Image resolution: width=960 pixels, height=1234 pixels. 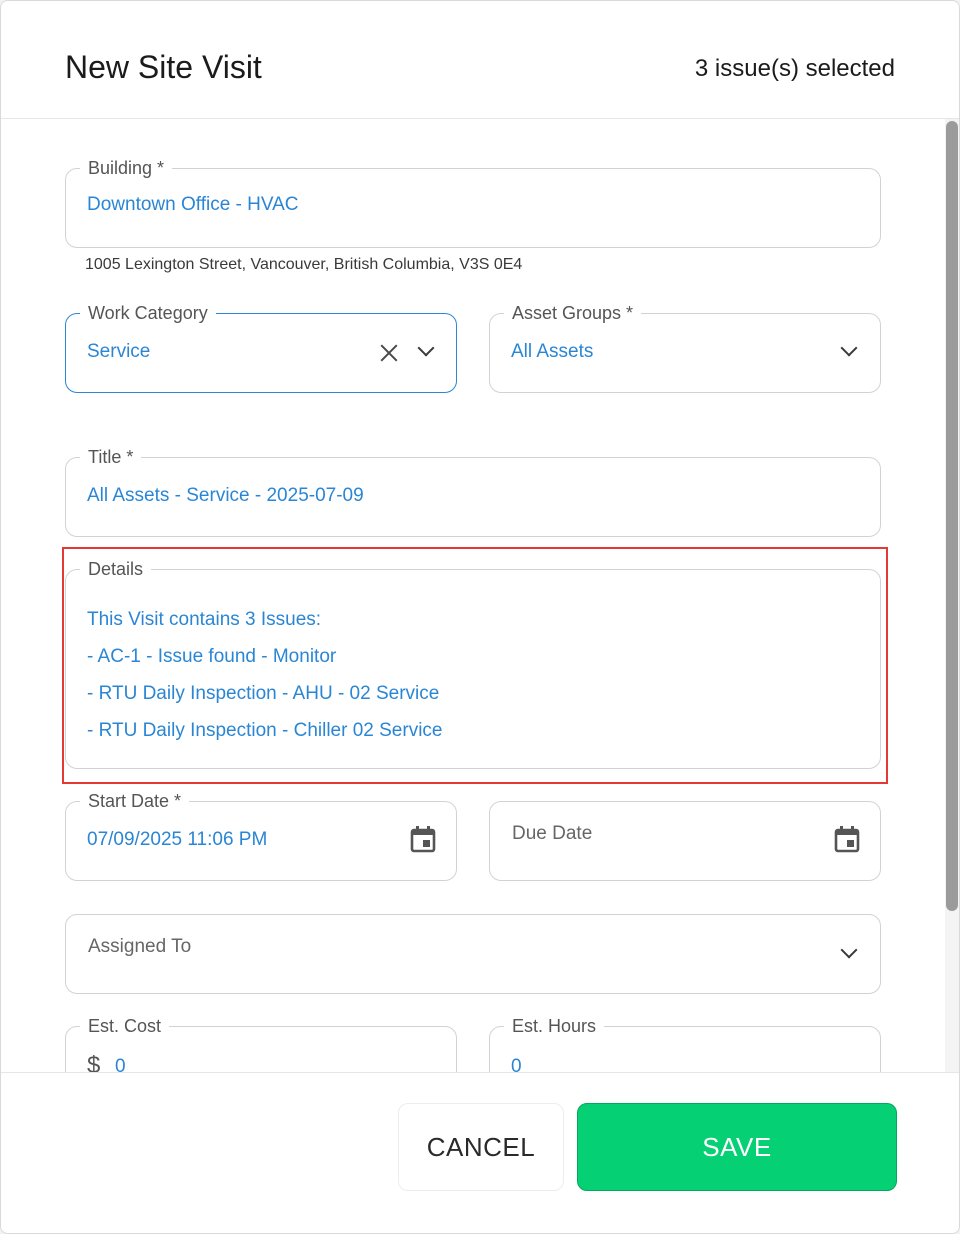 What do you see at coordinates (389, 353) in the screenshot?
I see `clear-icon` at bounding box center [389, 353].